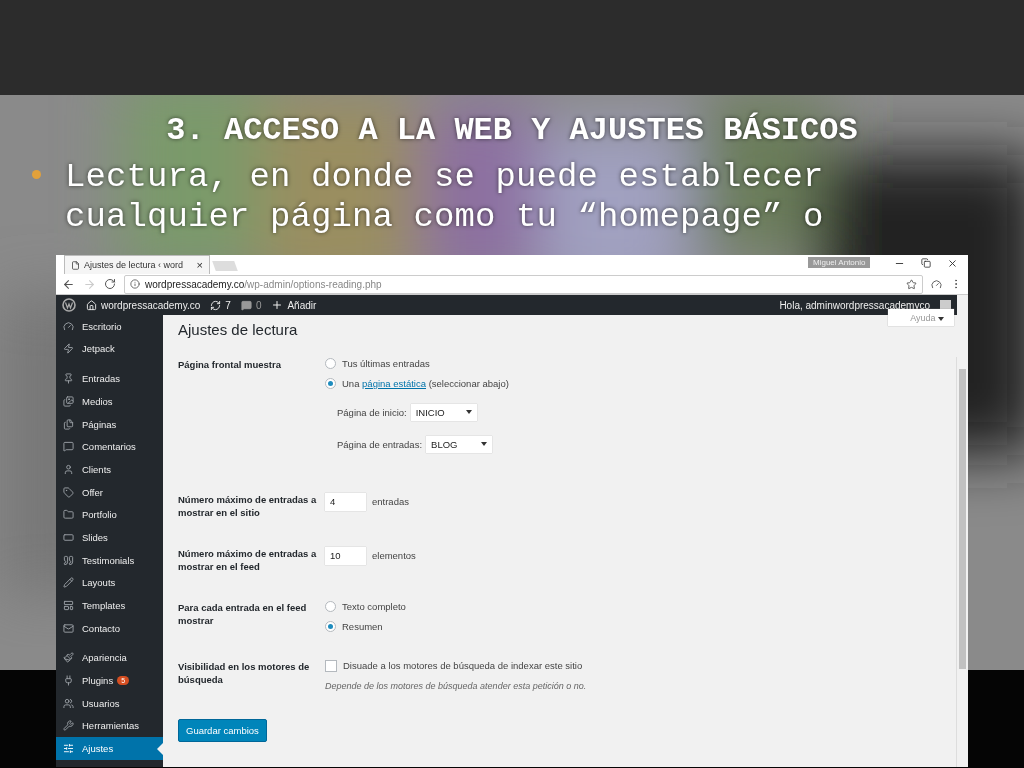  Describe the element at coordinates (109, 378) in the screenshot. I see `sidebar-item: Entradas` at that location.